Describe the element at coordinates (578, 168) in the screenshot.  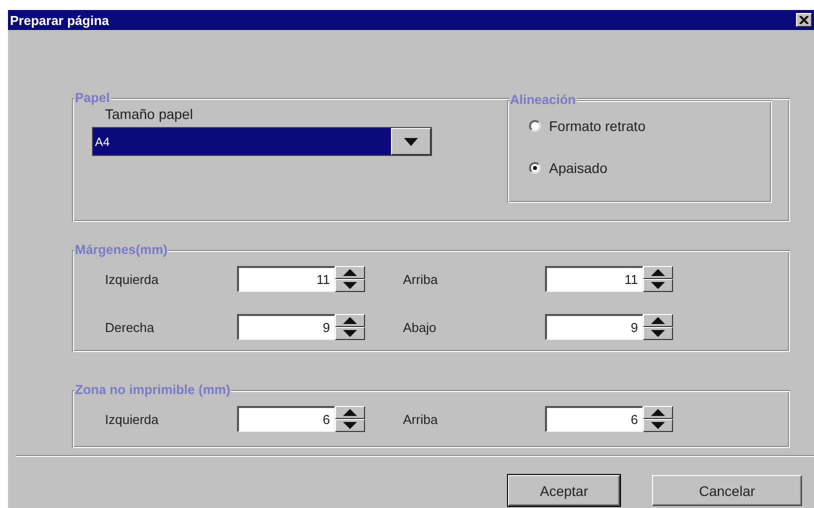
I see `radio-label: Apaisado` at that location.